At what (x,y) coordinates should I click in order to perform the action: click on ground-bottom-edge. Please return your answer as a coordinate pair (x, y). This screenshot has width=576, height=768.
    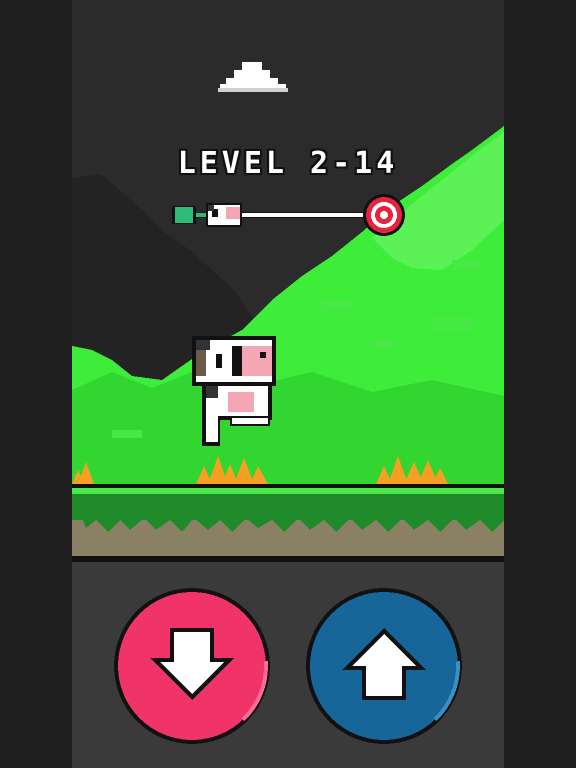
    Looking at the image, I should click on (288, 559).